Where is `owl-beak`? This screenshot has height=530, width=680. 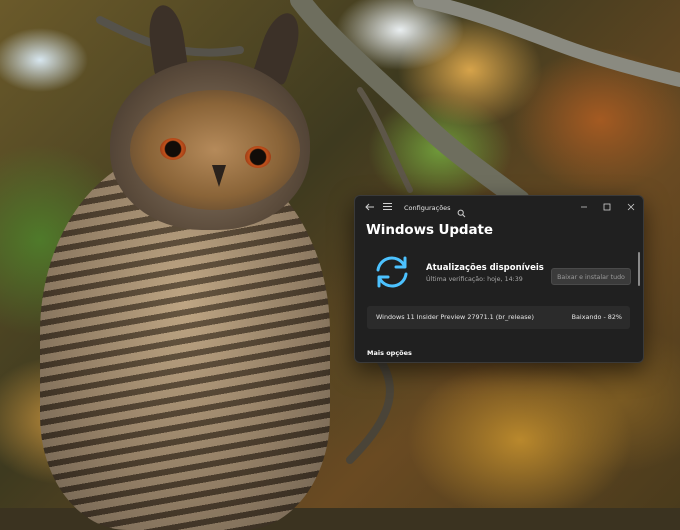 owl-beak is located at coordinates (219, 176).